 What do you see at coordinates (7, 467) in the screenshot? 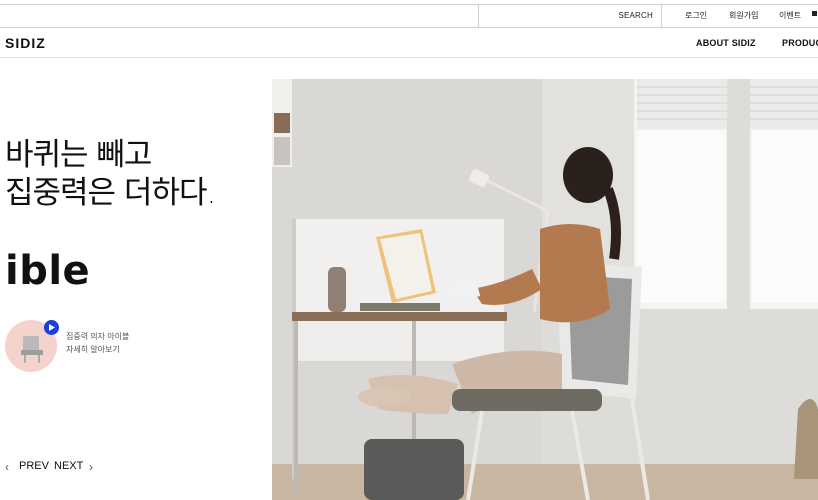
I see `chevron-left-icon: ‹` at bounding box center [7, 467].